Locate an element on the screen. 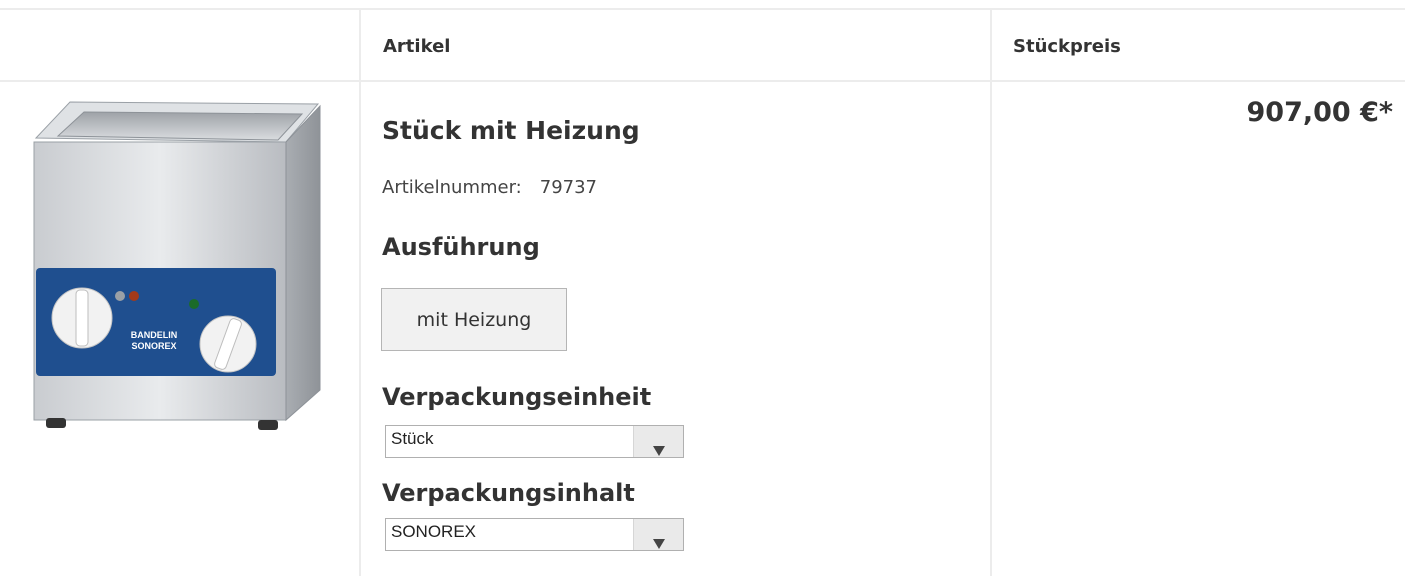  packaging-content-dropdown-toggle is located at coordinates (658, 534).